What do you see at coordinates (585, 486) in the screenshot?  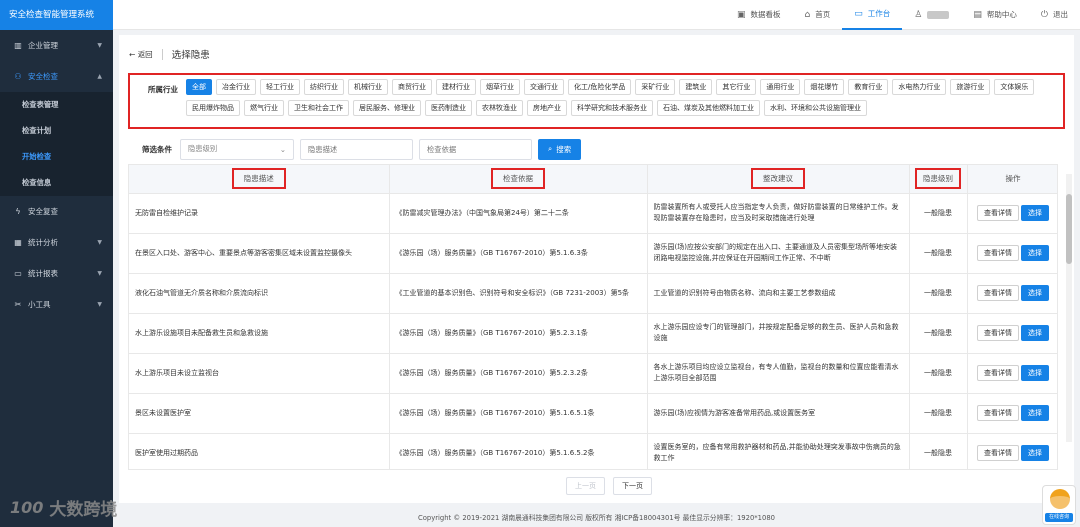 I see `prev-page-button: 上一页` at bounding box center [585, 486].